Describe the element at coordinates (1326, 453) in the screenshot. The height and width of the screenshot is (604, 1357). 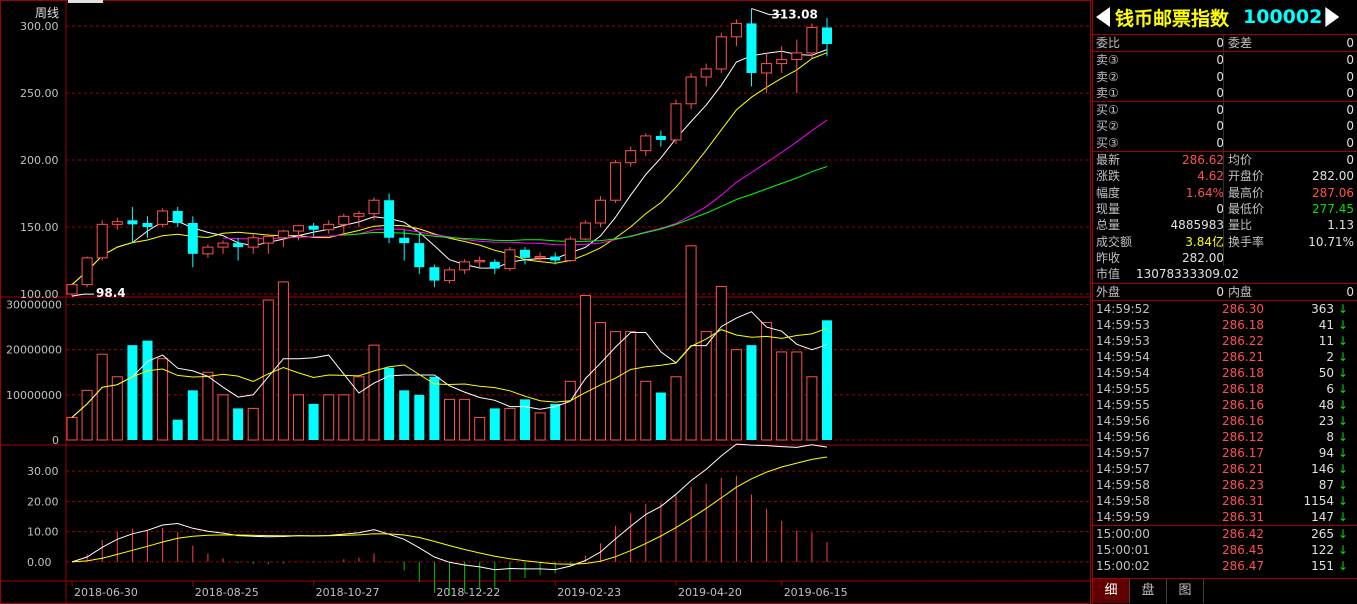
I see `tick-volume: 94` at that location.